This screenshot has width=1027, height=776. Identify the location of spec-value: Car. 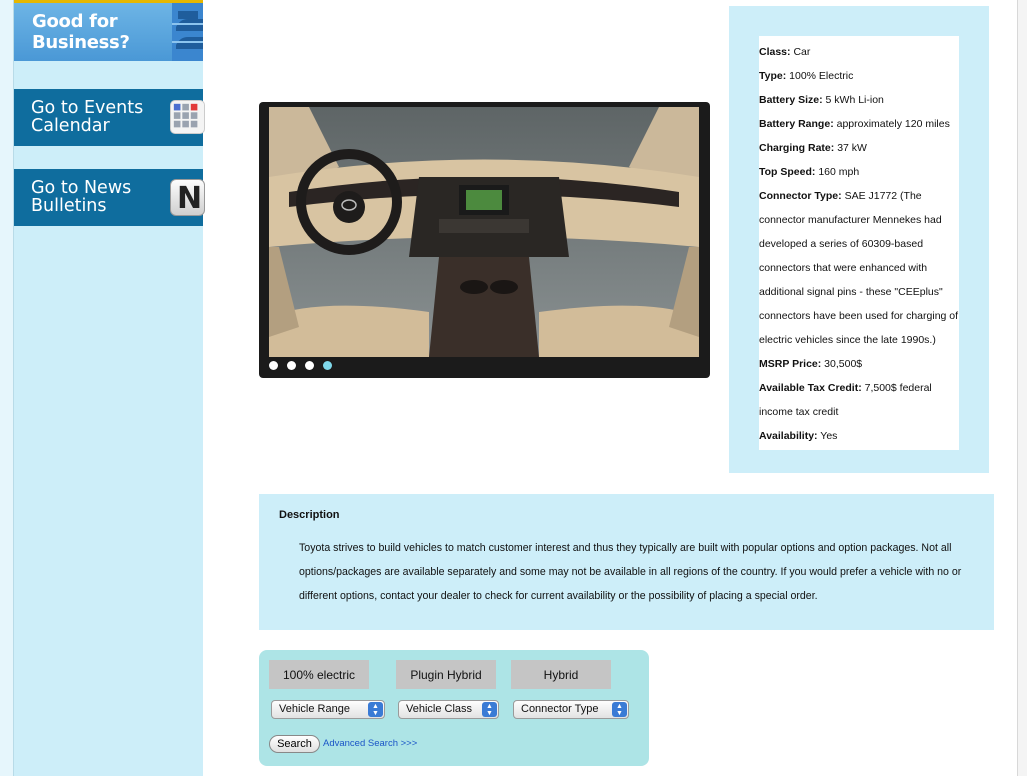
(802, 52).